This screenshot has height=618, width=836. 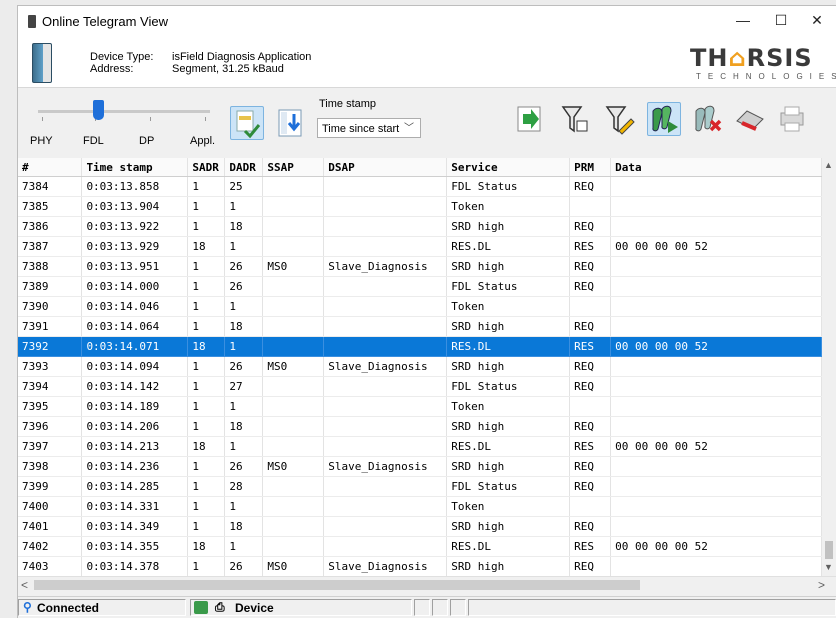 What do you see at coordinates (508, 326) in the screenshot?
I see `table-cell: SRD high` at bounding box center [508, 326].